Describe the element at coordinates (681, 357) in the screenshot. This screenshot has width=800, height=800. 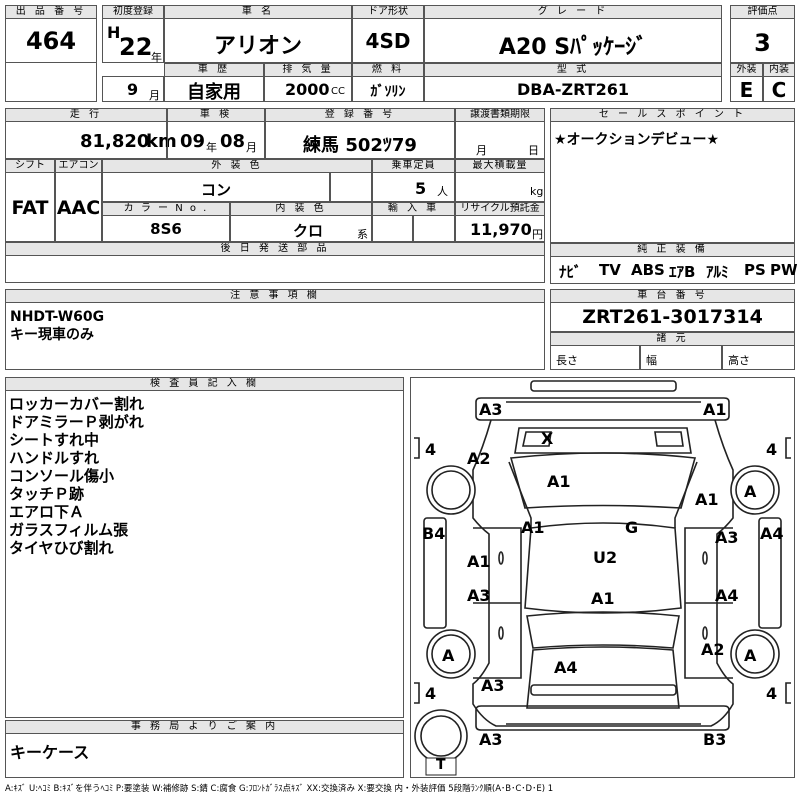
I see `spec-width-box: 幅` at that location.